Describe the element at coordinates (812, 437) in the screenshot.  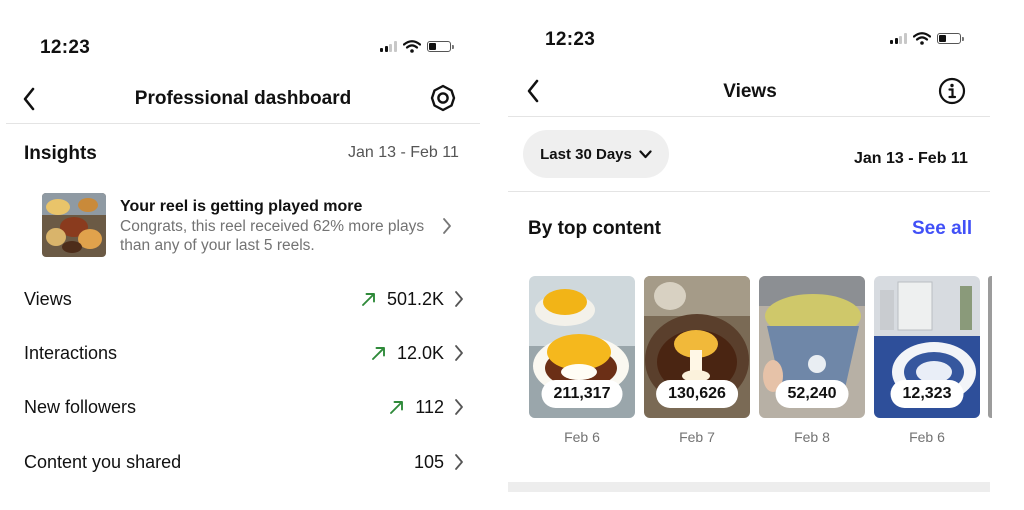
I see `content-date: Feb 8` at that location.